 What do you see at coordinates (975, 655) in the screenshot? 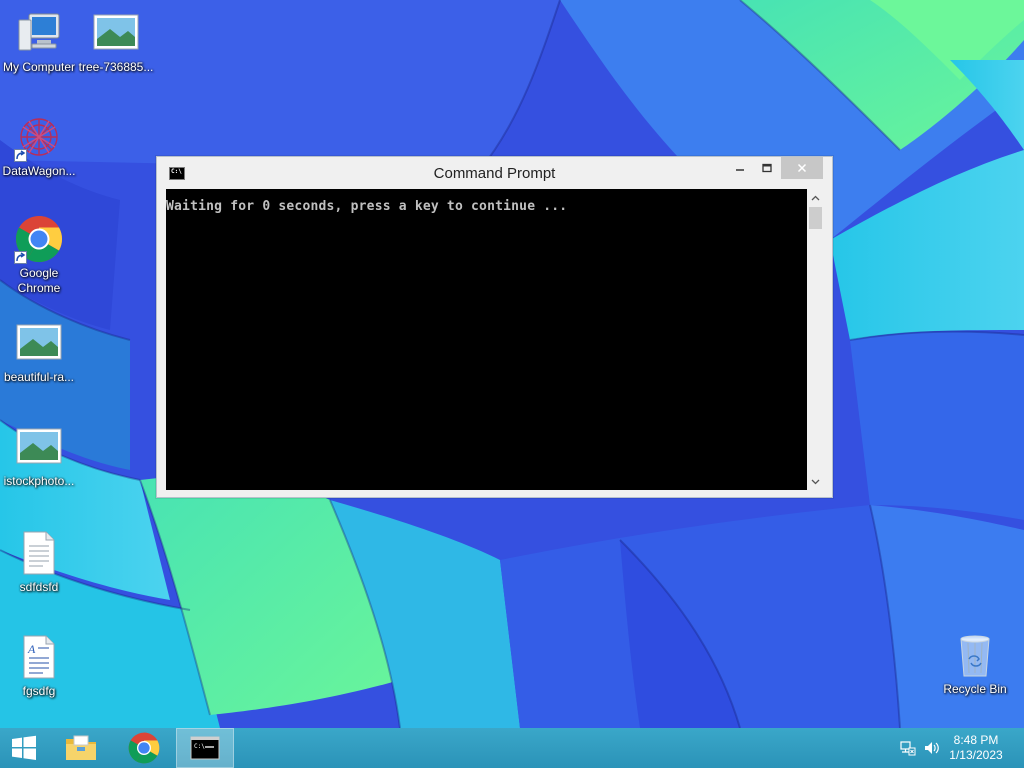
I see `recycle-bin-icon` at bounding box center [975, 655].